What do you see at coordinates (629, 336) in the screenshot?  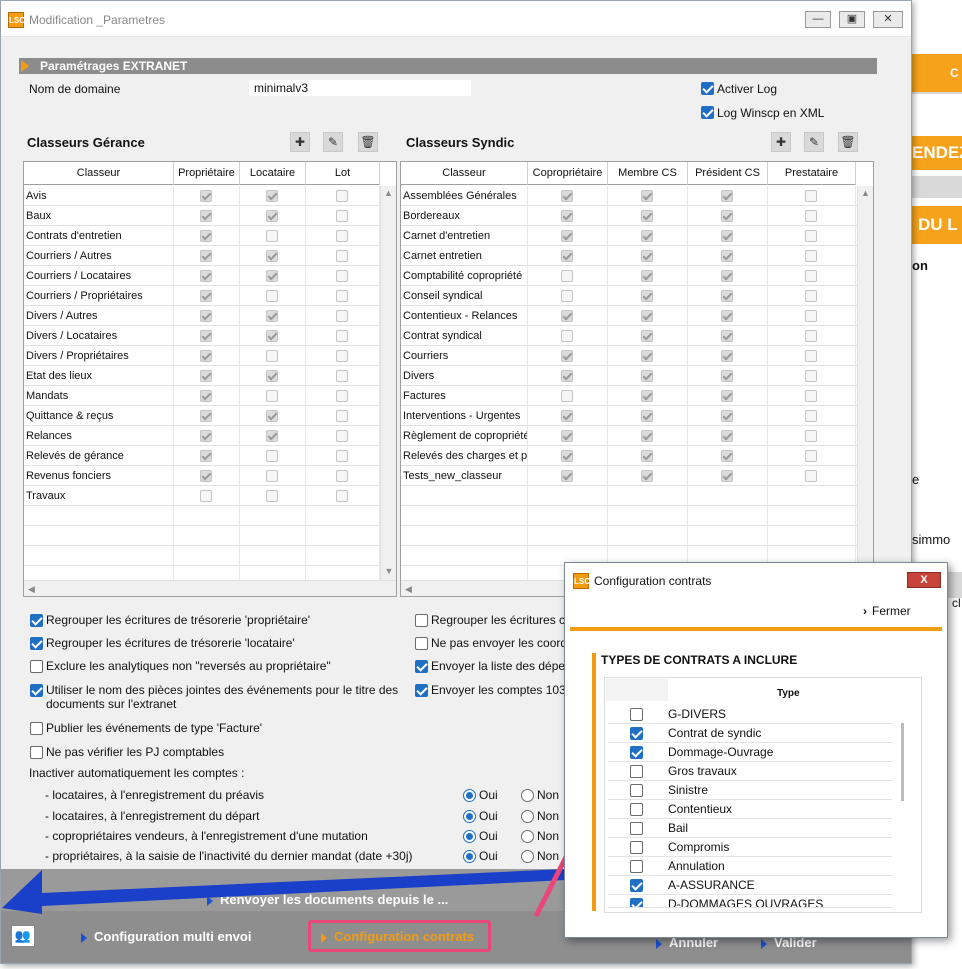 I see `table-row: Contrat syndical` at bounding box center [629, 336].